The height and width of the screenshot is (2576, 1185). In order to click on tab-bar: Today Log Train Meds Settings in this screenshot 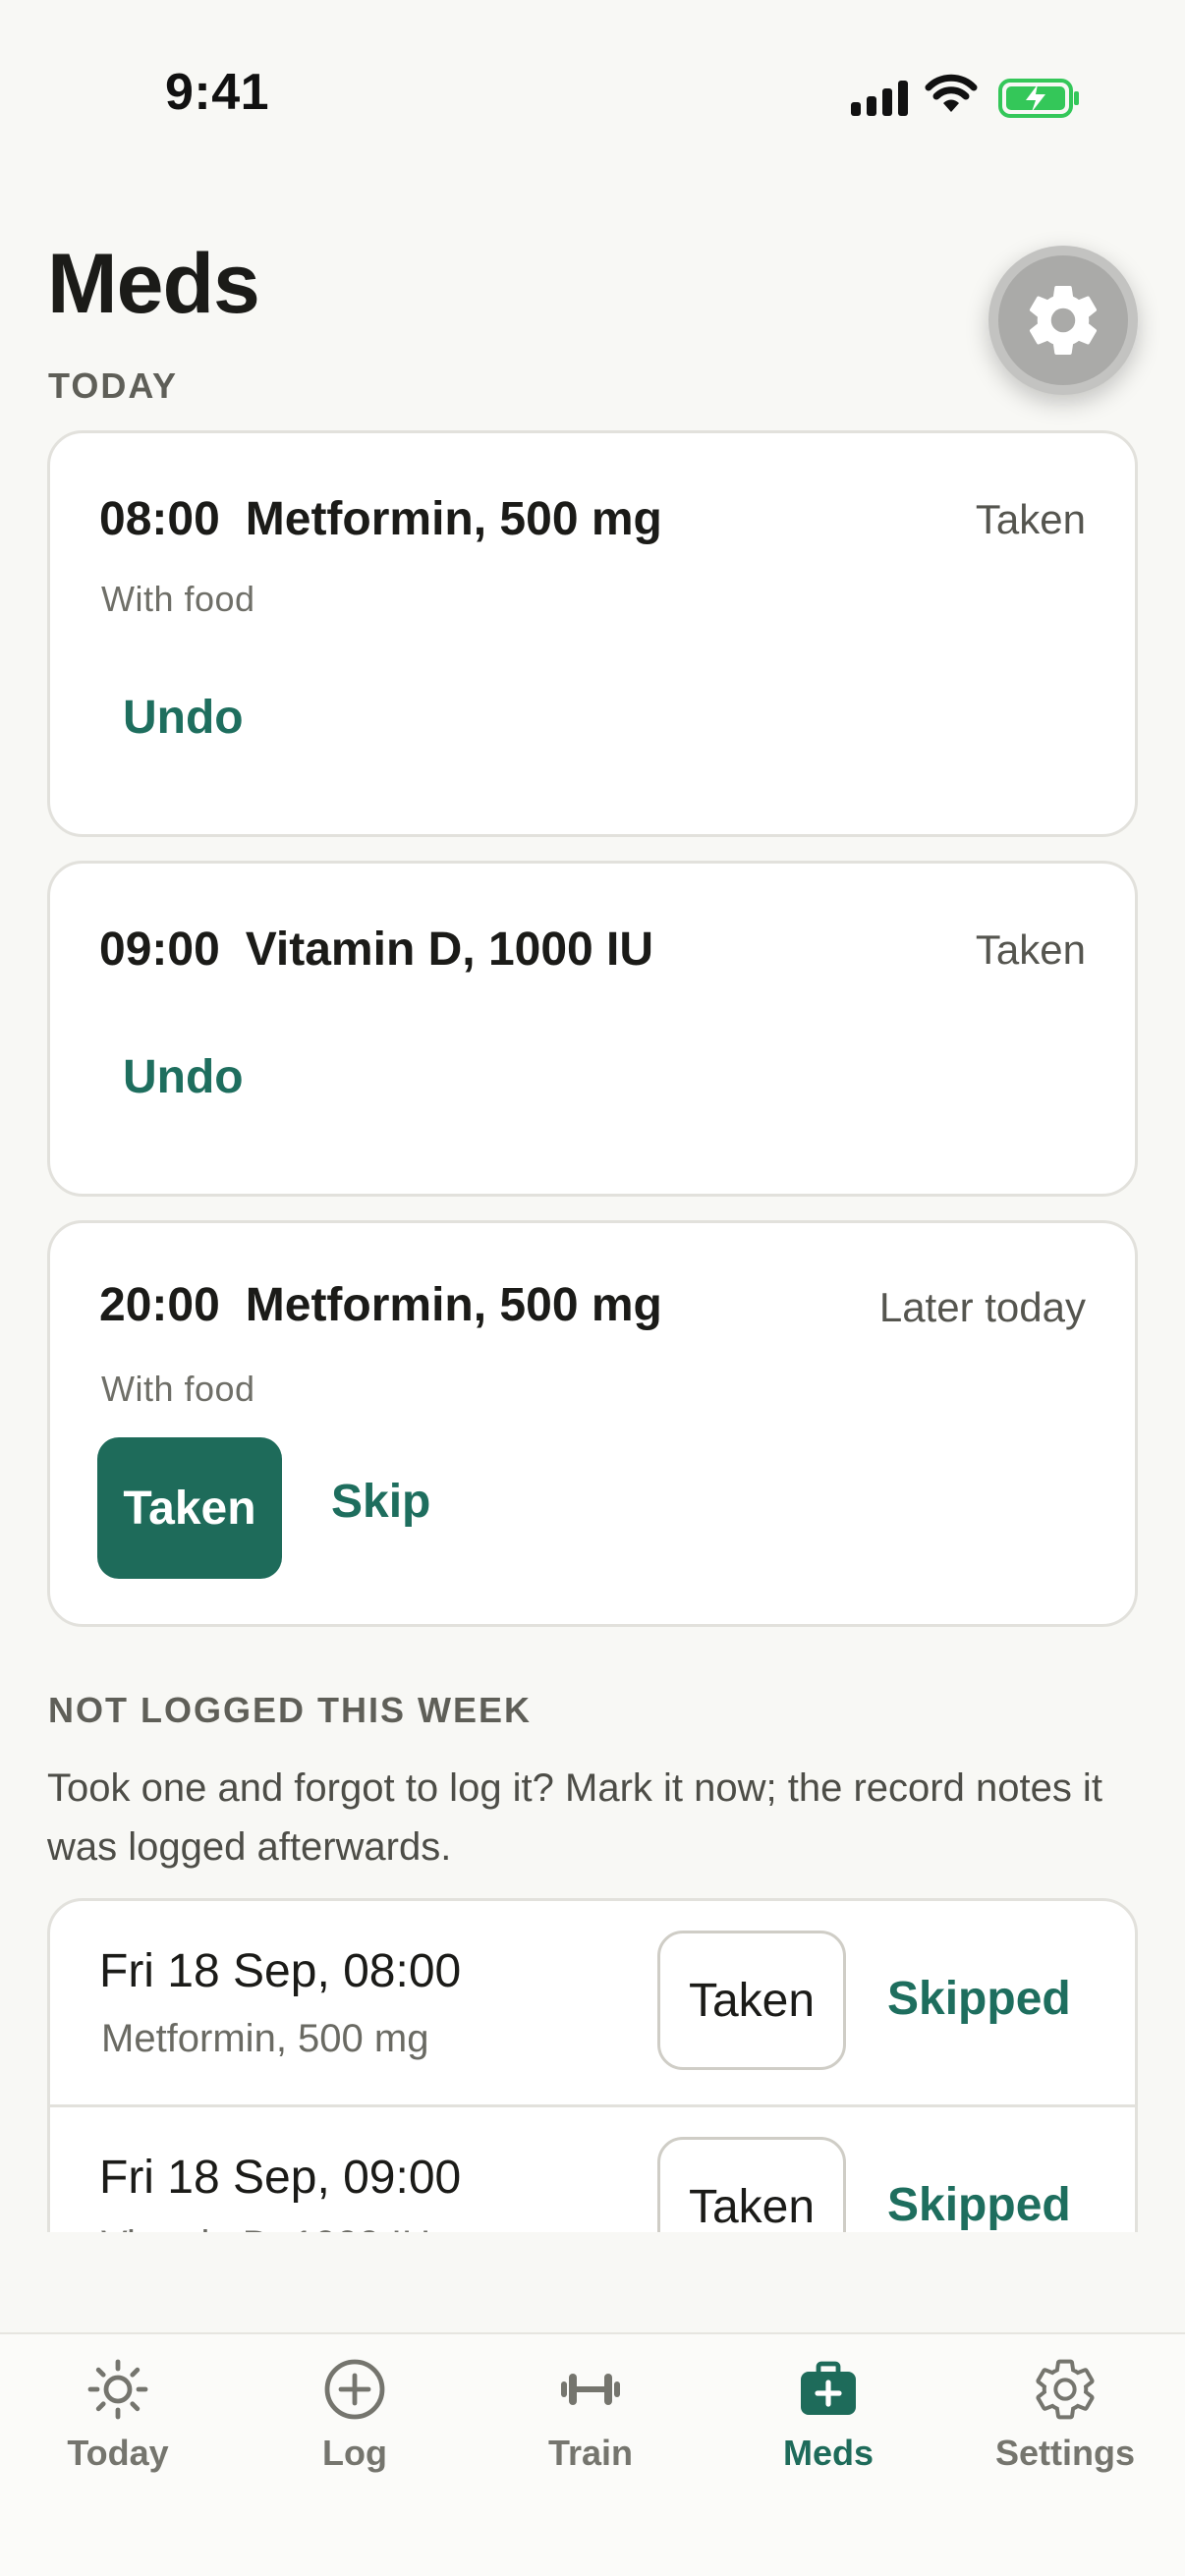, I will do `click(592, 2454)`.